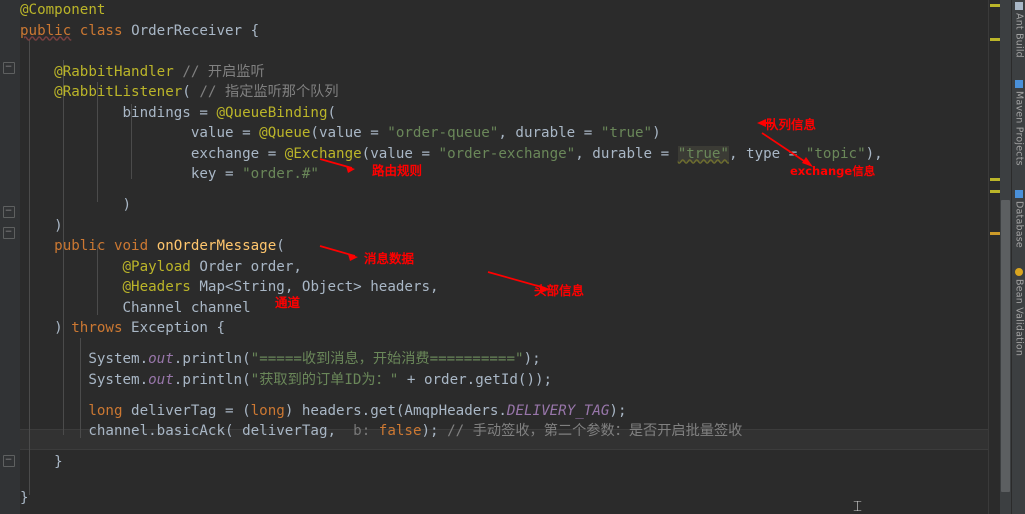  I want to click on tool-window-bean-validation: Bean Validation, so click(1018, 312).